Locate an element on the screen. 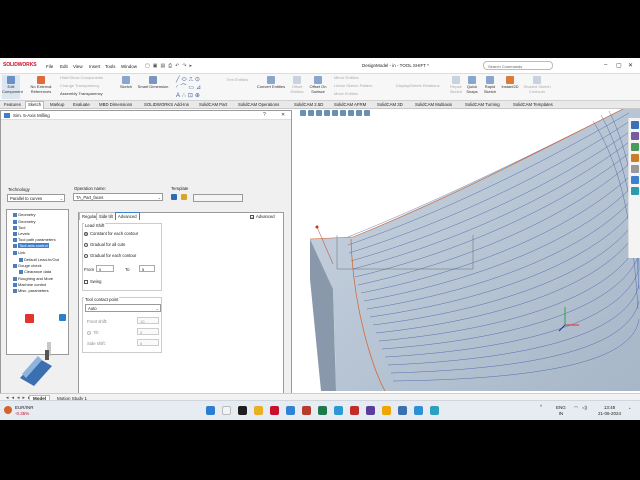  from-input: 0 is located at coordinates (105, 268).